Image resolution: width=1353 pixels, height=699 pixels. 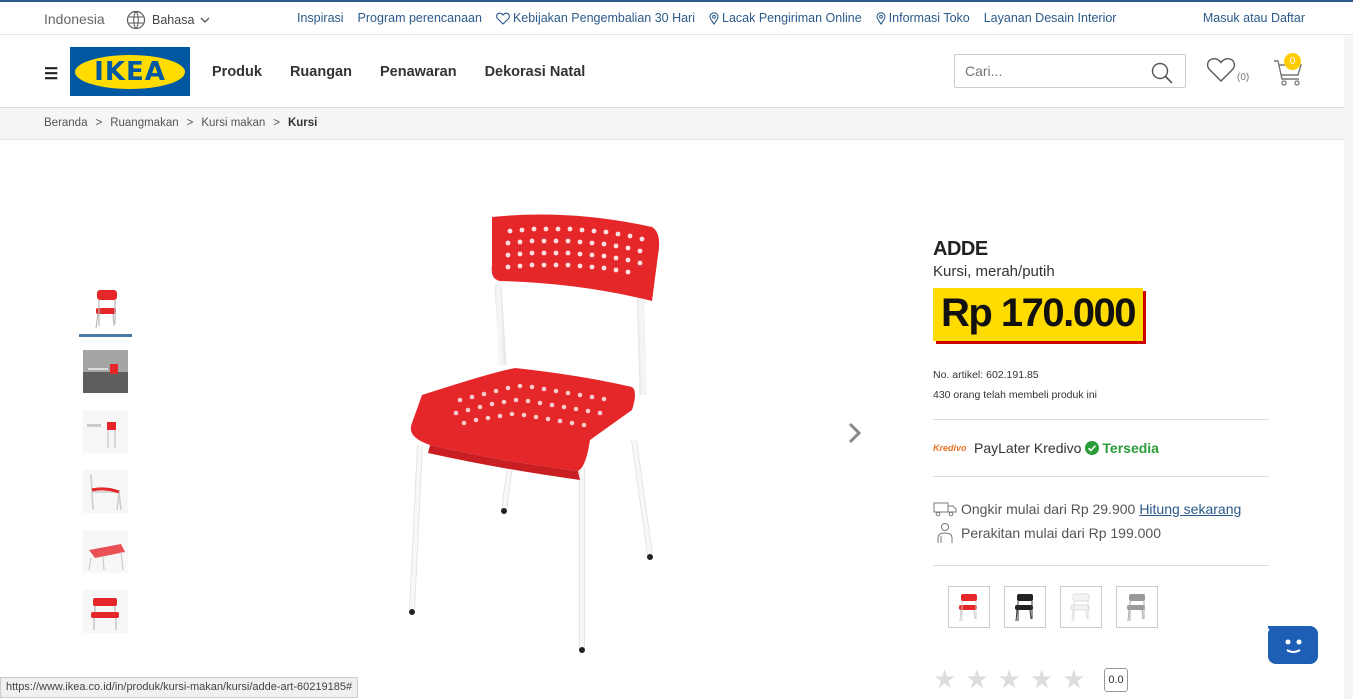 What do you see at coordinates (1092, 448) in the screenshot?
I see `check-circle-icon` at bounding box center [1092, 448].